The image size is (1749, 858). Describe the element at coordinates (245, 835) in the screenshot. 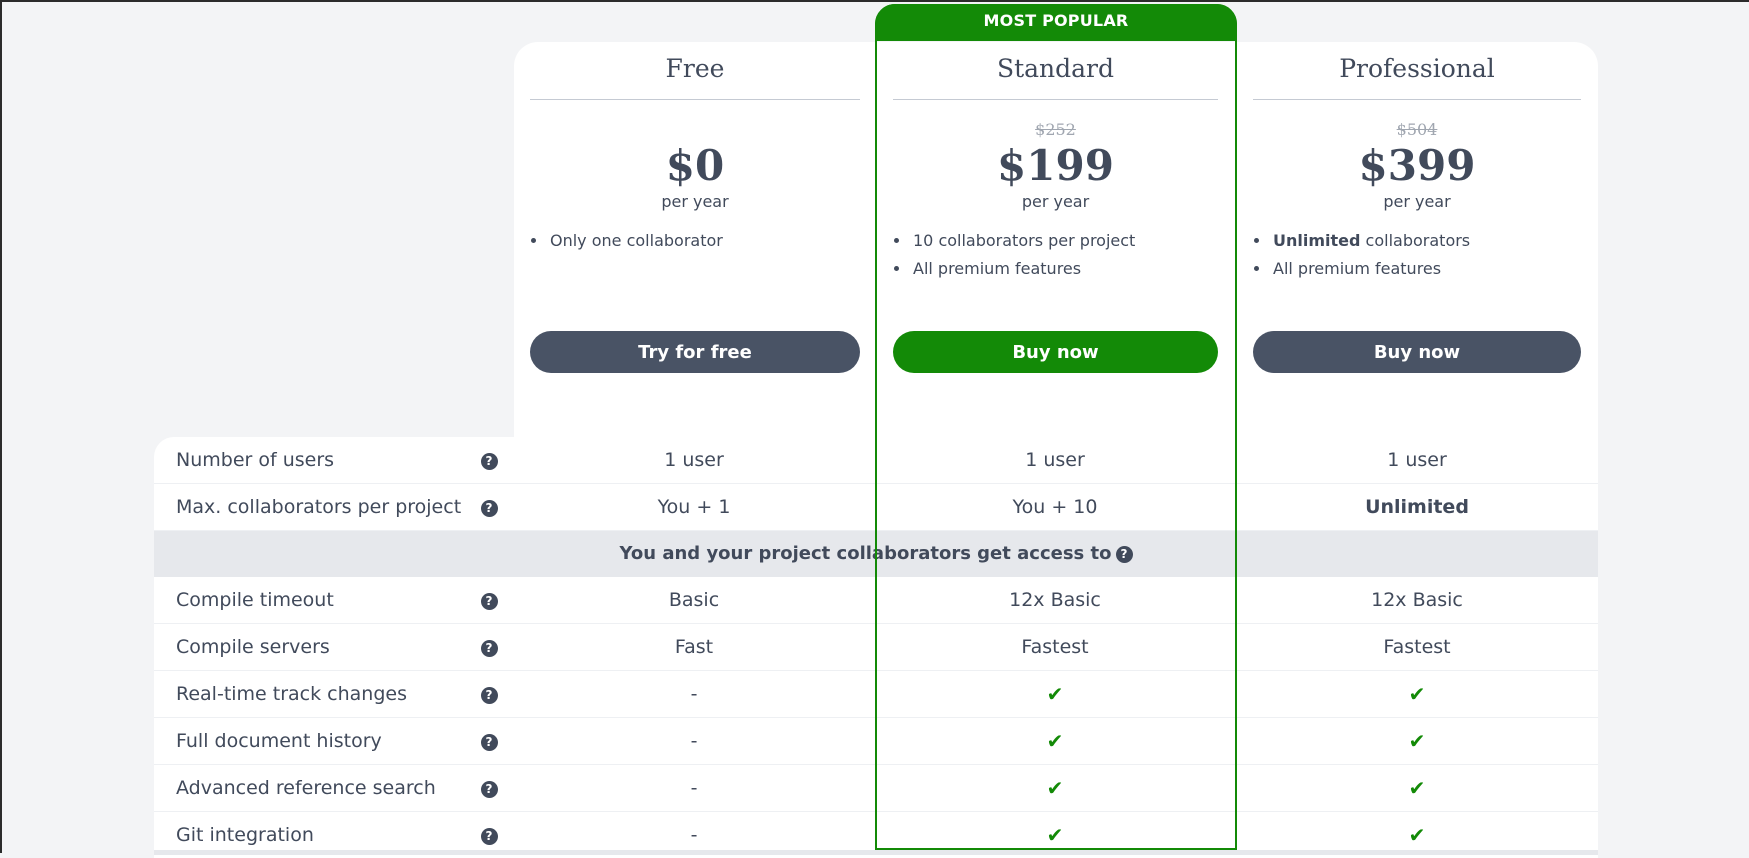

I see `feature-label: Git integration` at that location.